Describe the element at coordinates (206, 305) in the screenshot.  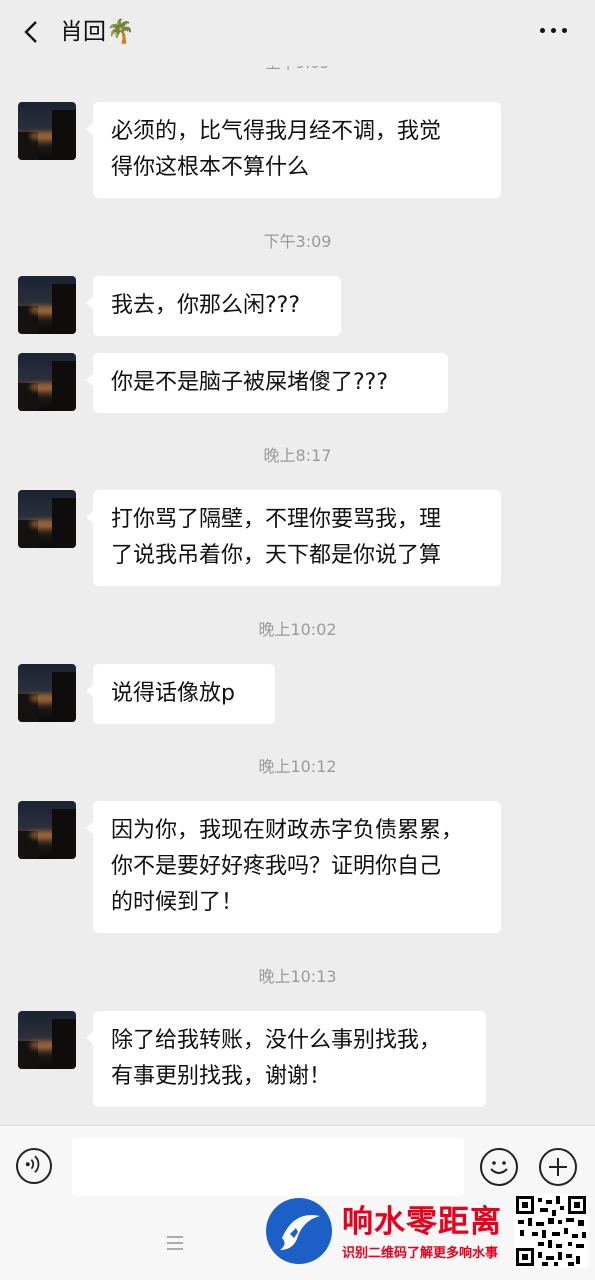
I see `message-text: 我去，你那么闲???` at that location.